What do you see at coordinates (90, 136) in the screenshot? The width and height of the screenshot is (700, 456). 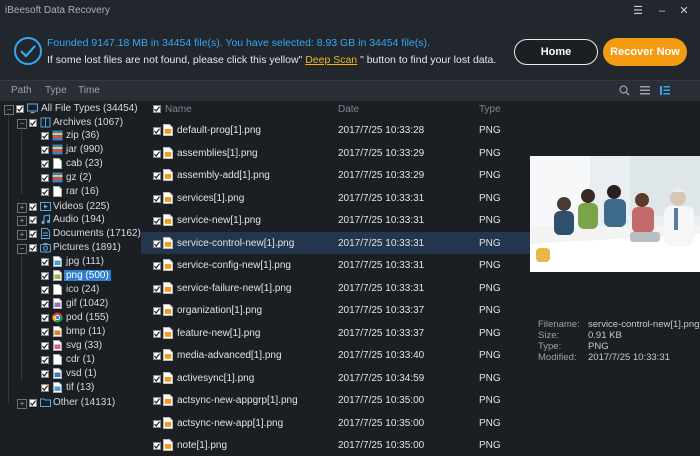 I see `tree-item-zip: zip (36)` at bounding box center [90, 136].